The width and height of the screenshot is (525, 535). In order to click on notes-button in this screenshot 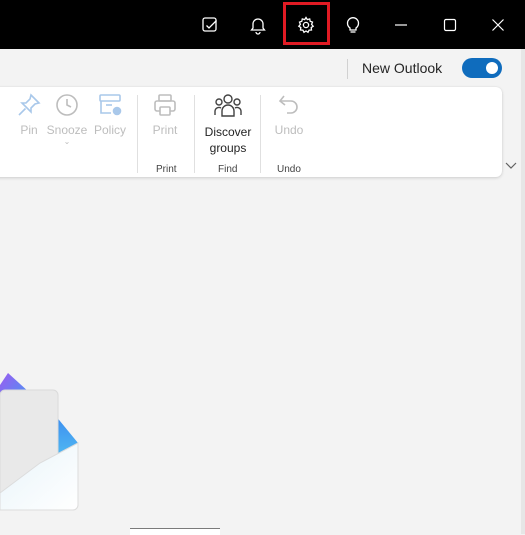, I will do `click(210, 24)`.